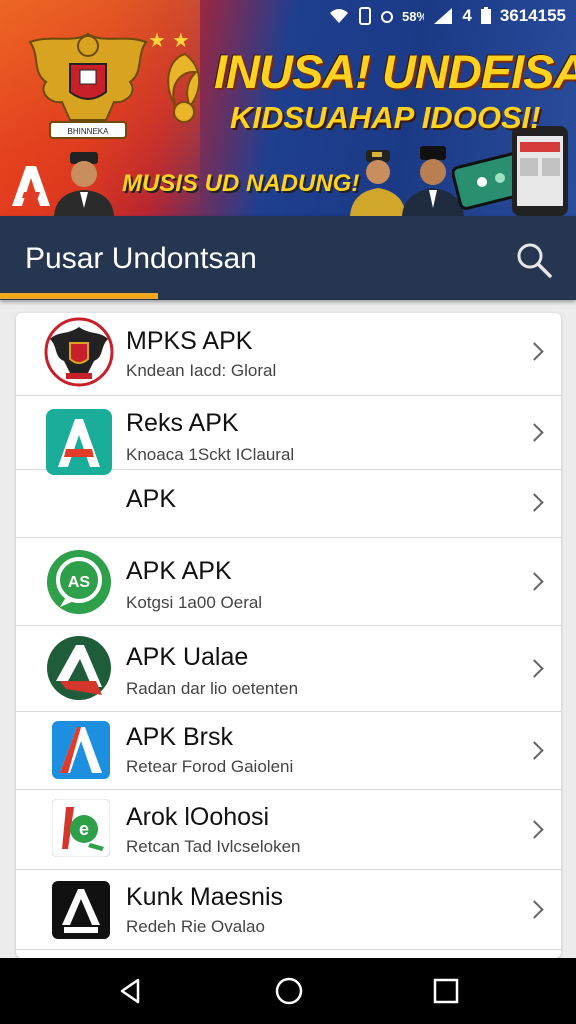 The height and width of the screenshot is (1024, 576). I want to click on app-subtitle: Retcan Tad Ivlcseloken, so click(213, 846).